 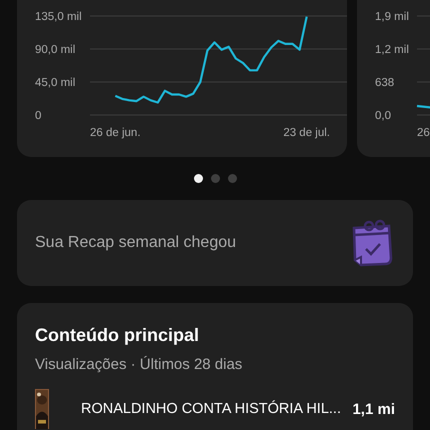 I want to click on axis-label: 0,0, so click(x=383, y=116).